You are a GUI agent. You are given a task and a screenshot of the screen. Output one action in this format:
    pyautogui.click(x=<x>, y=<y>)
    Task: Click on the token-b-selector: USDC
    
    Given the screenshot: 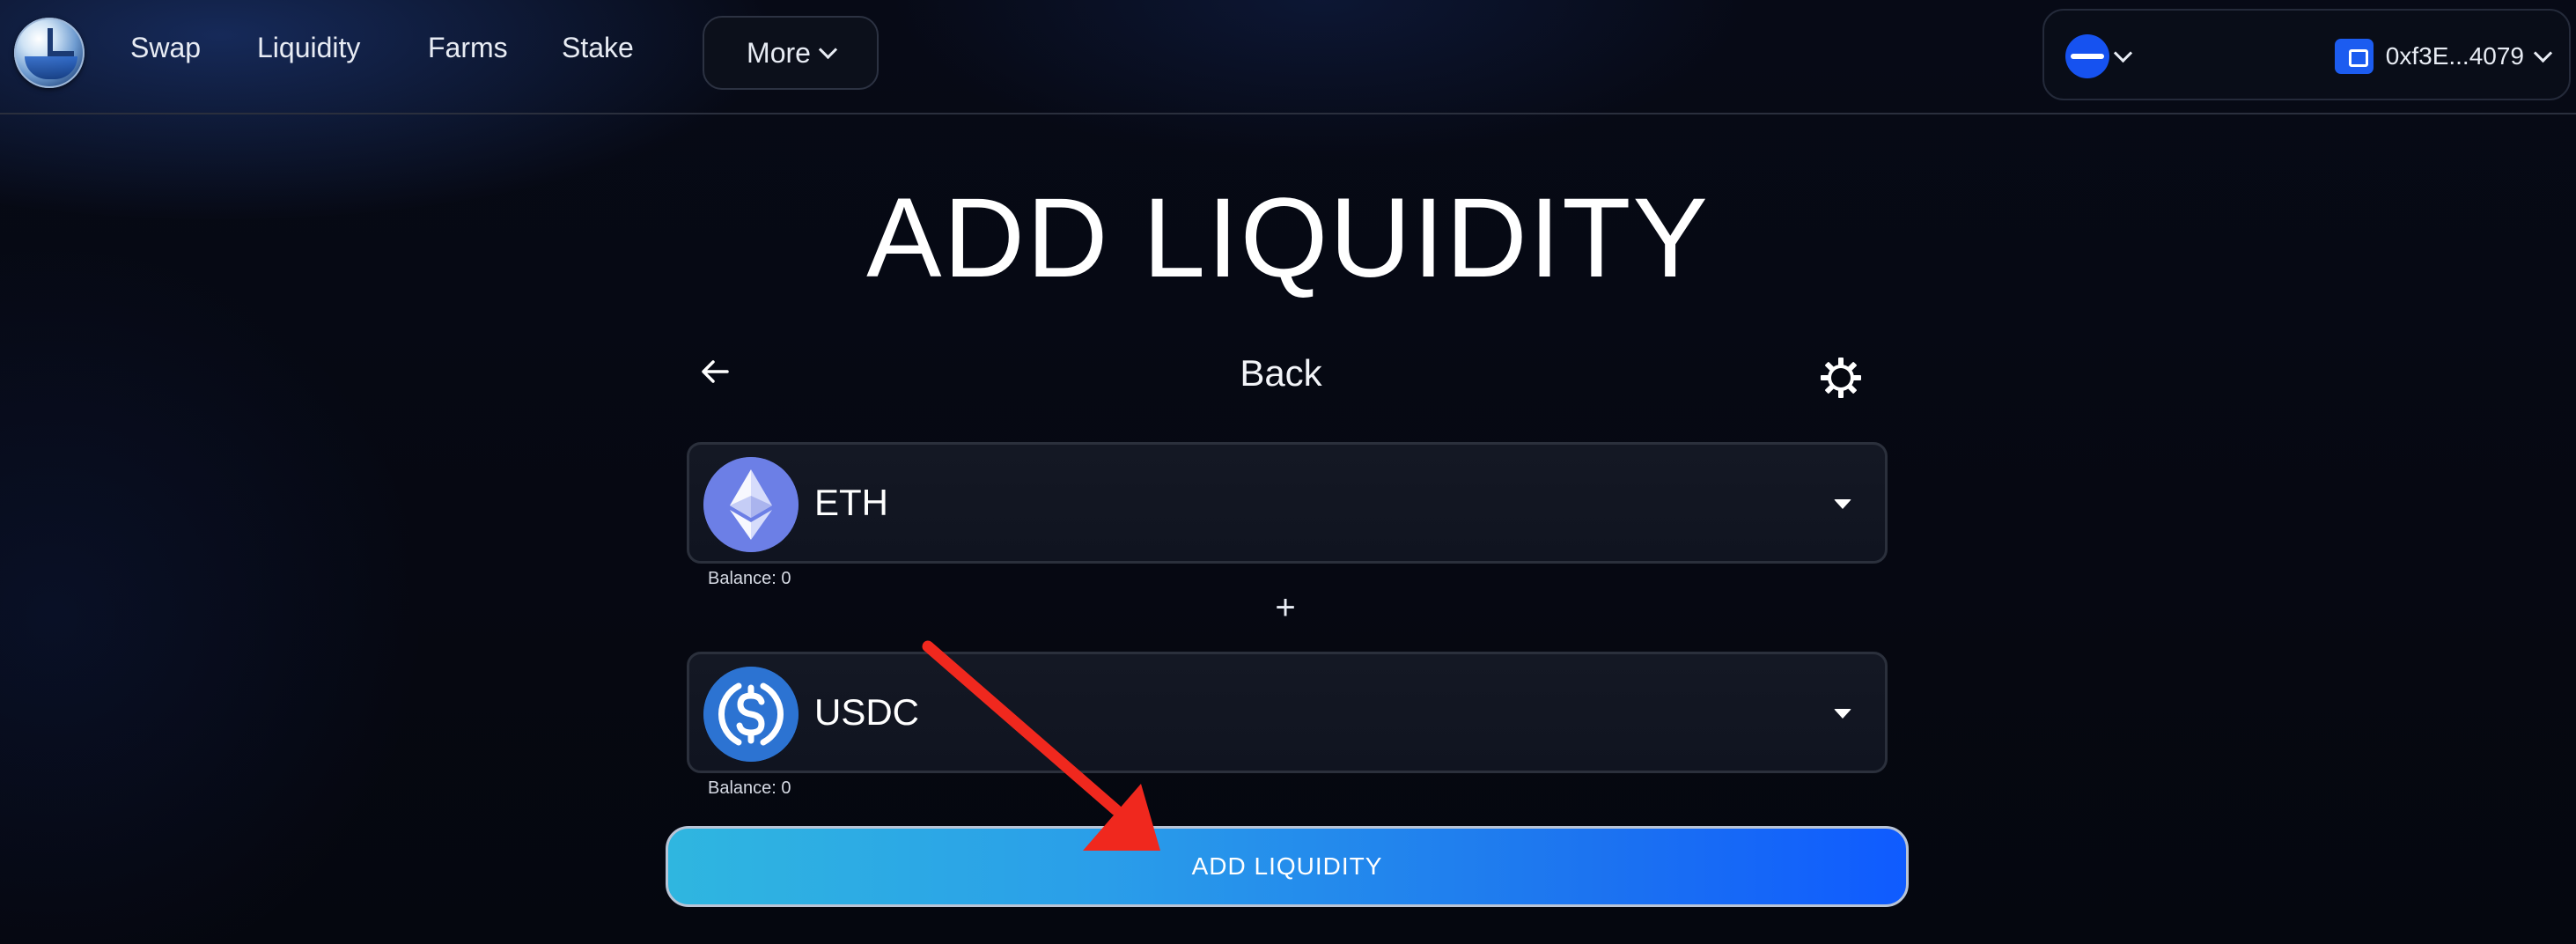 What is the action you would take?
    pyautogui.click(x=1287, y=713)
    